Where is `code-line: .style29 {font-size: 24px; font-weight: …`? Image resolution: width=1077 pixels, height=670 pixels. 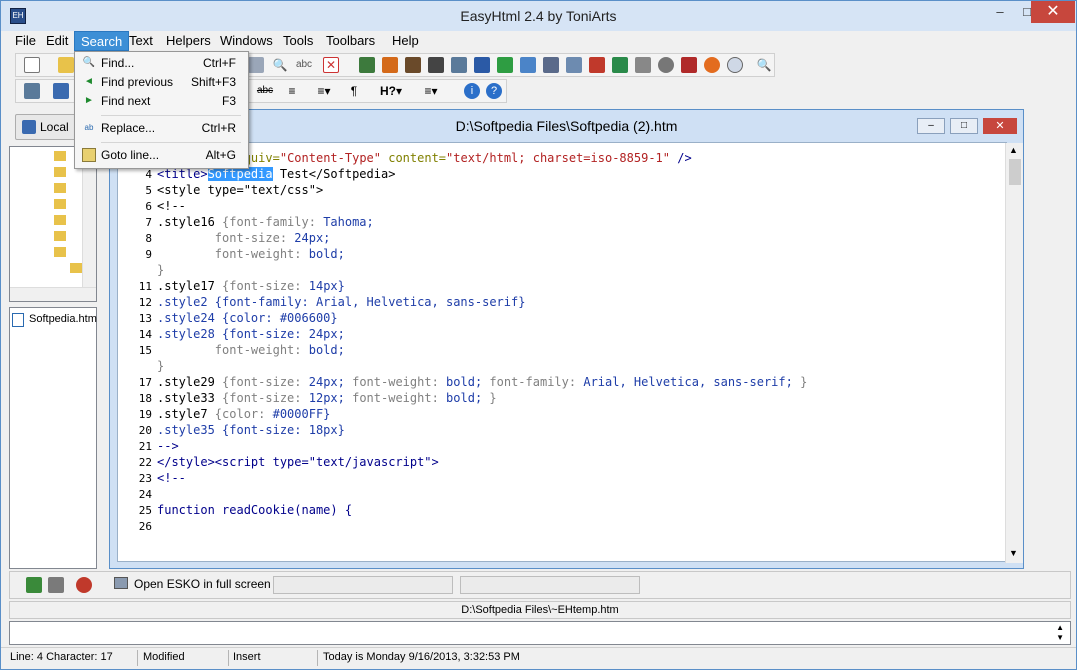 code-line: .style29 {font-size: 24px; font-weight: … is located at coordinates (482, 382).